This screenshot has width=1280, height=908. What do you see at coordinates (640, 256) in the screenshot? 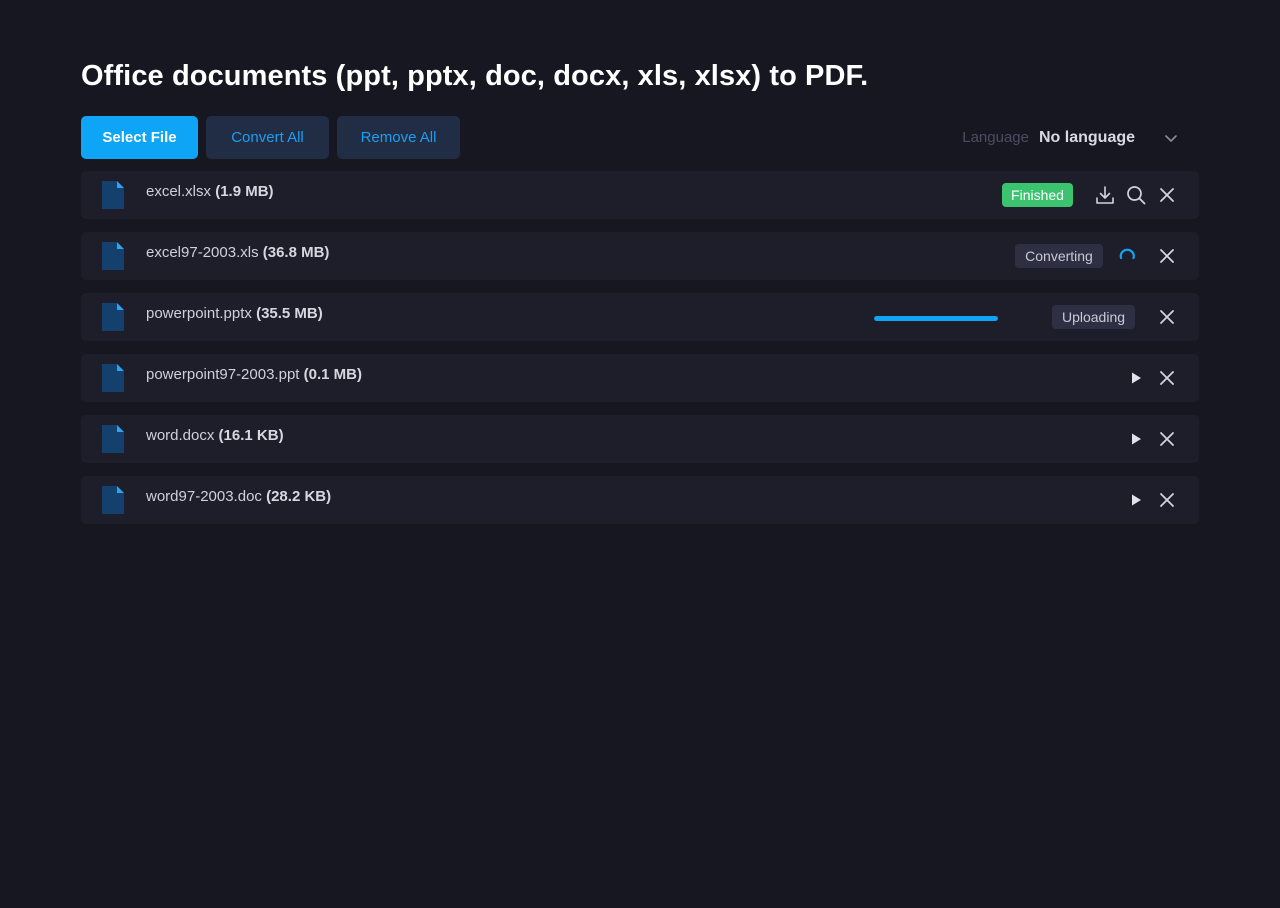
I see `file-row: excel97-2003.xls (36.8 MB) Converting` at bounding box center [640, 256].